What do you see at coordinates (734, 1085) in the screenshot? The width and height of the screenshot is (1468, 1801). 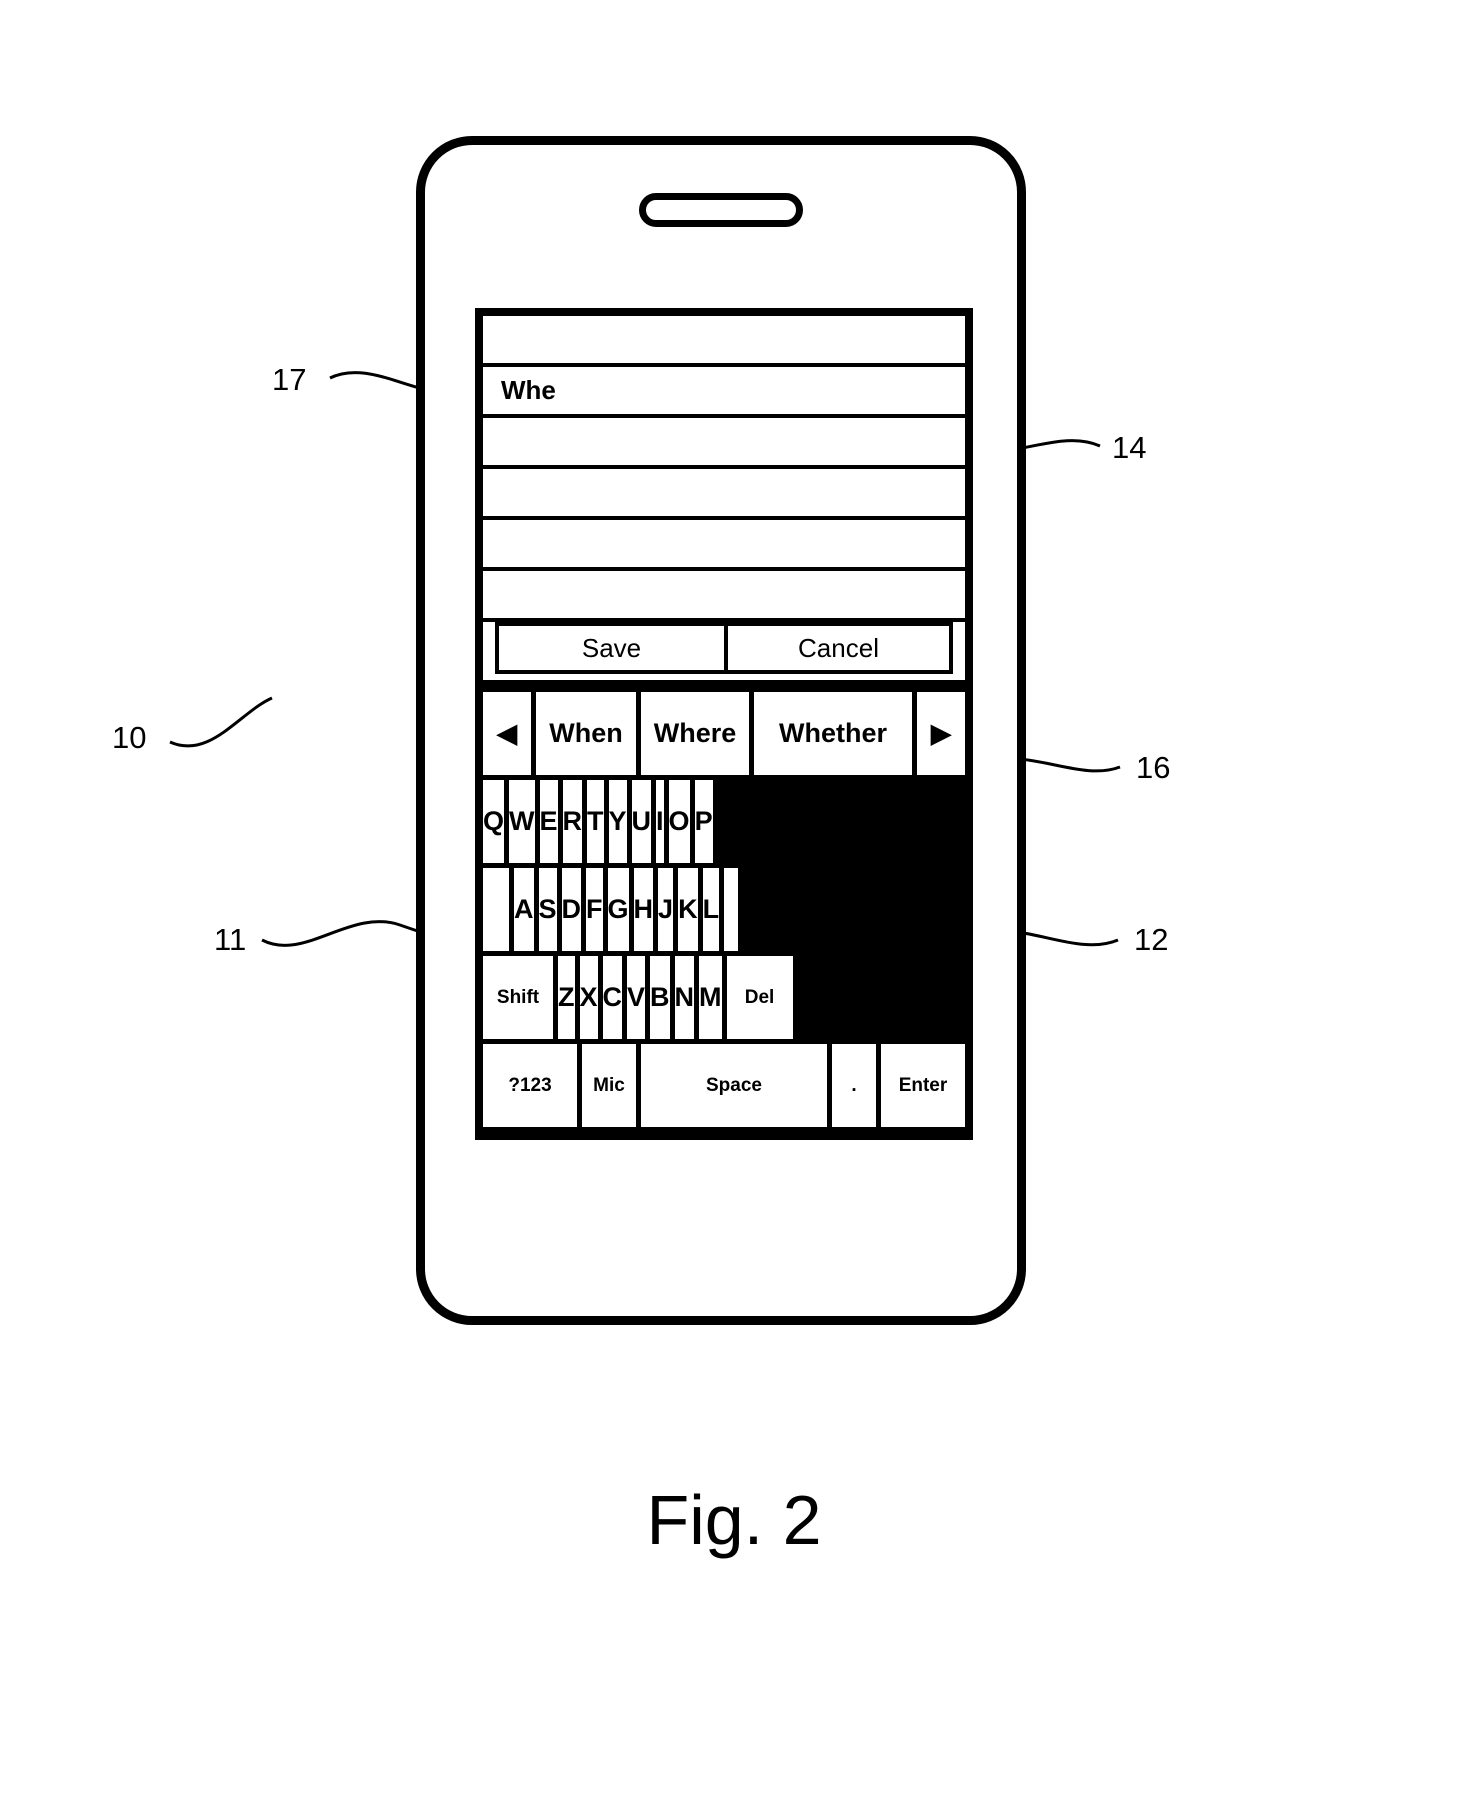 I see `key-space: Space` at bounding box center [734, 1085].